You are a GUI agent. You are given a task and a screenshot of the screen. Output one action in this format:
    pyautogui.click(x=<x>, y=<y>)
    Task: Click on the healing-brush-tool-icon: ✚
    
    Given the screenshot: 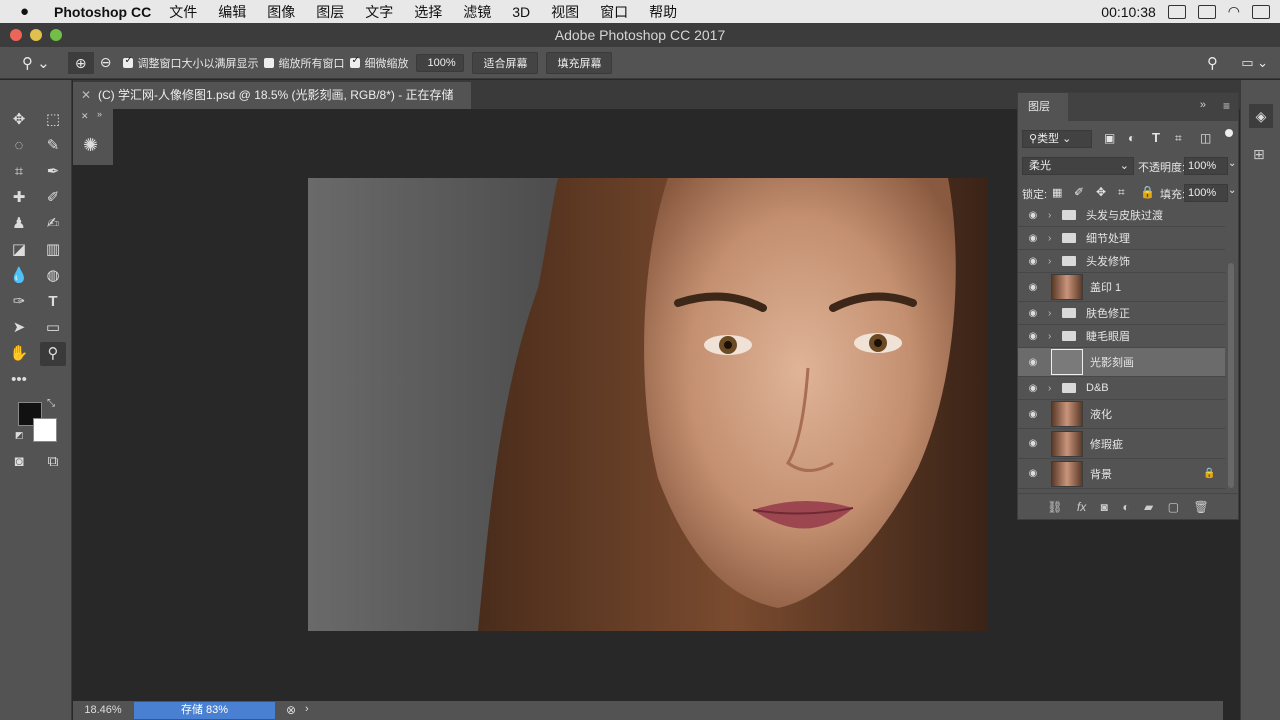 What is the action you would take?
    pyautogui.click(x=19, y=198)
    